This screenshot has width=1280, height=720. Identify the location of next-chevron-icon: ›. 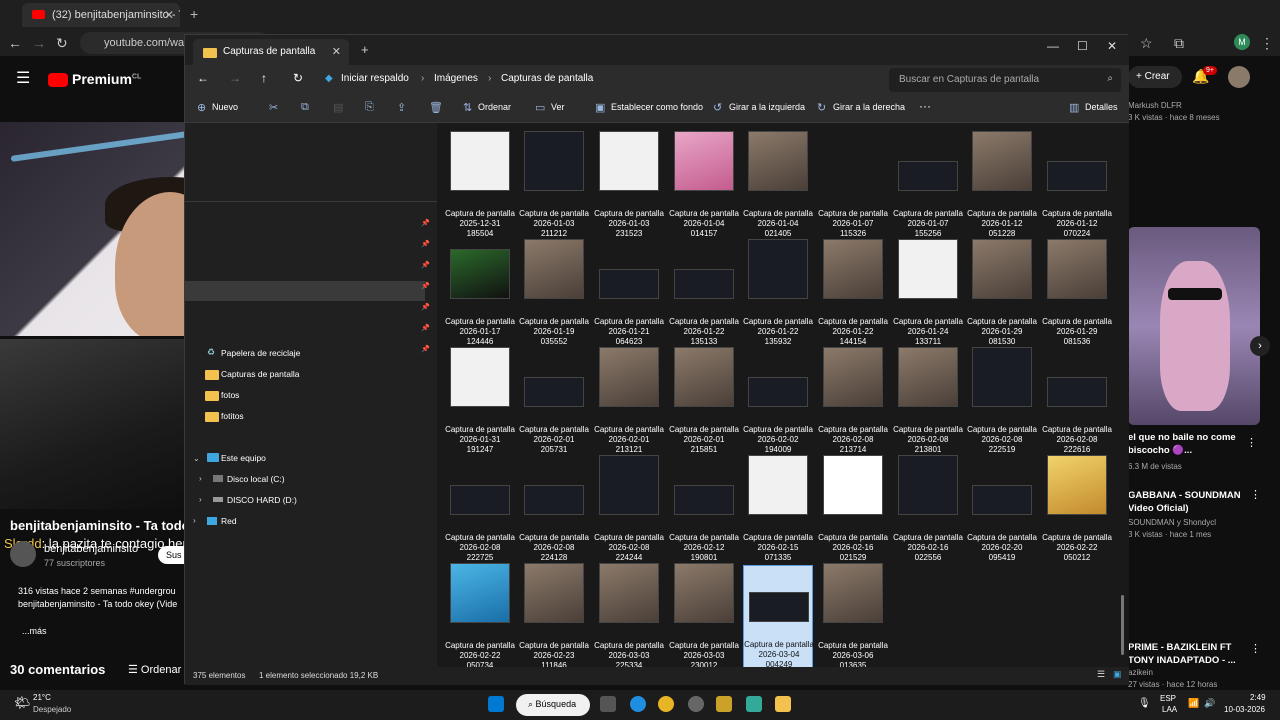
(1260, 346).